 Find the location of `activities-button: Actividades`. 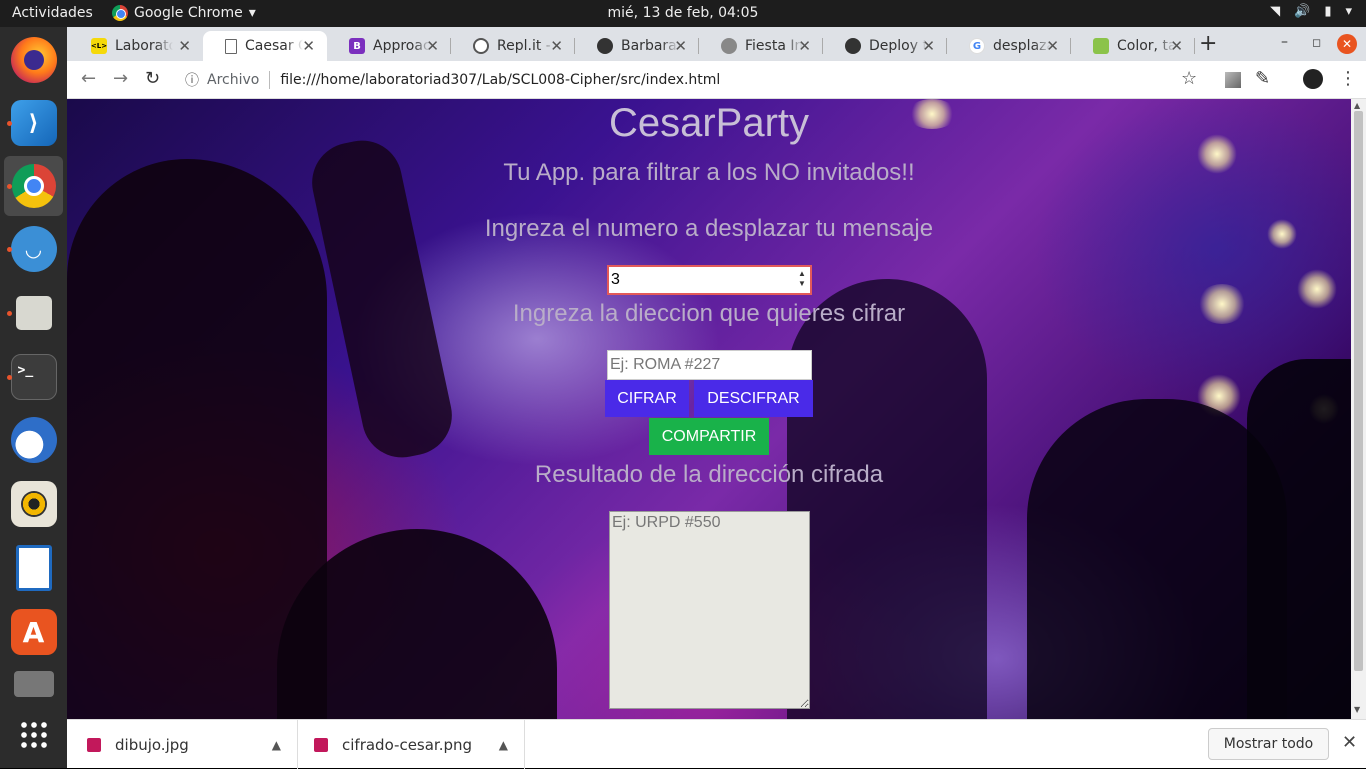

activities-button: Actividades is located at coordinates (52, 13).